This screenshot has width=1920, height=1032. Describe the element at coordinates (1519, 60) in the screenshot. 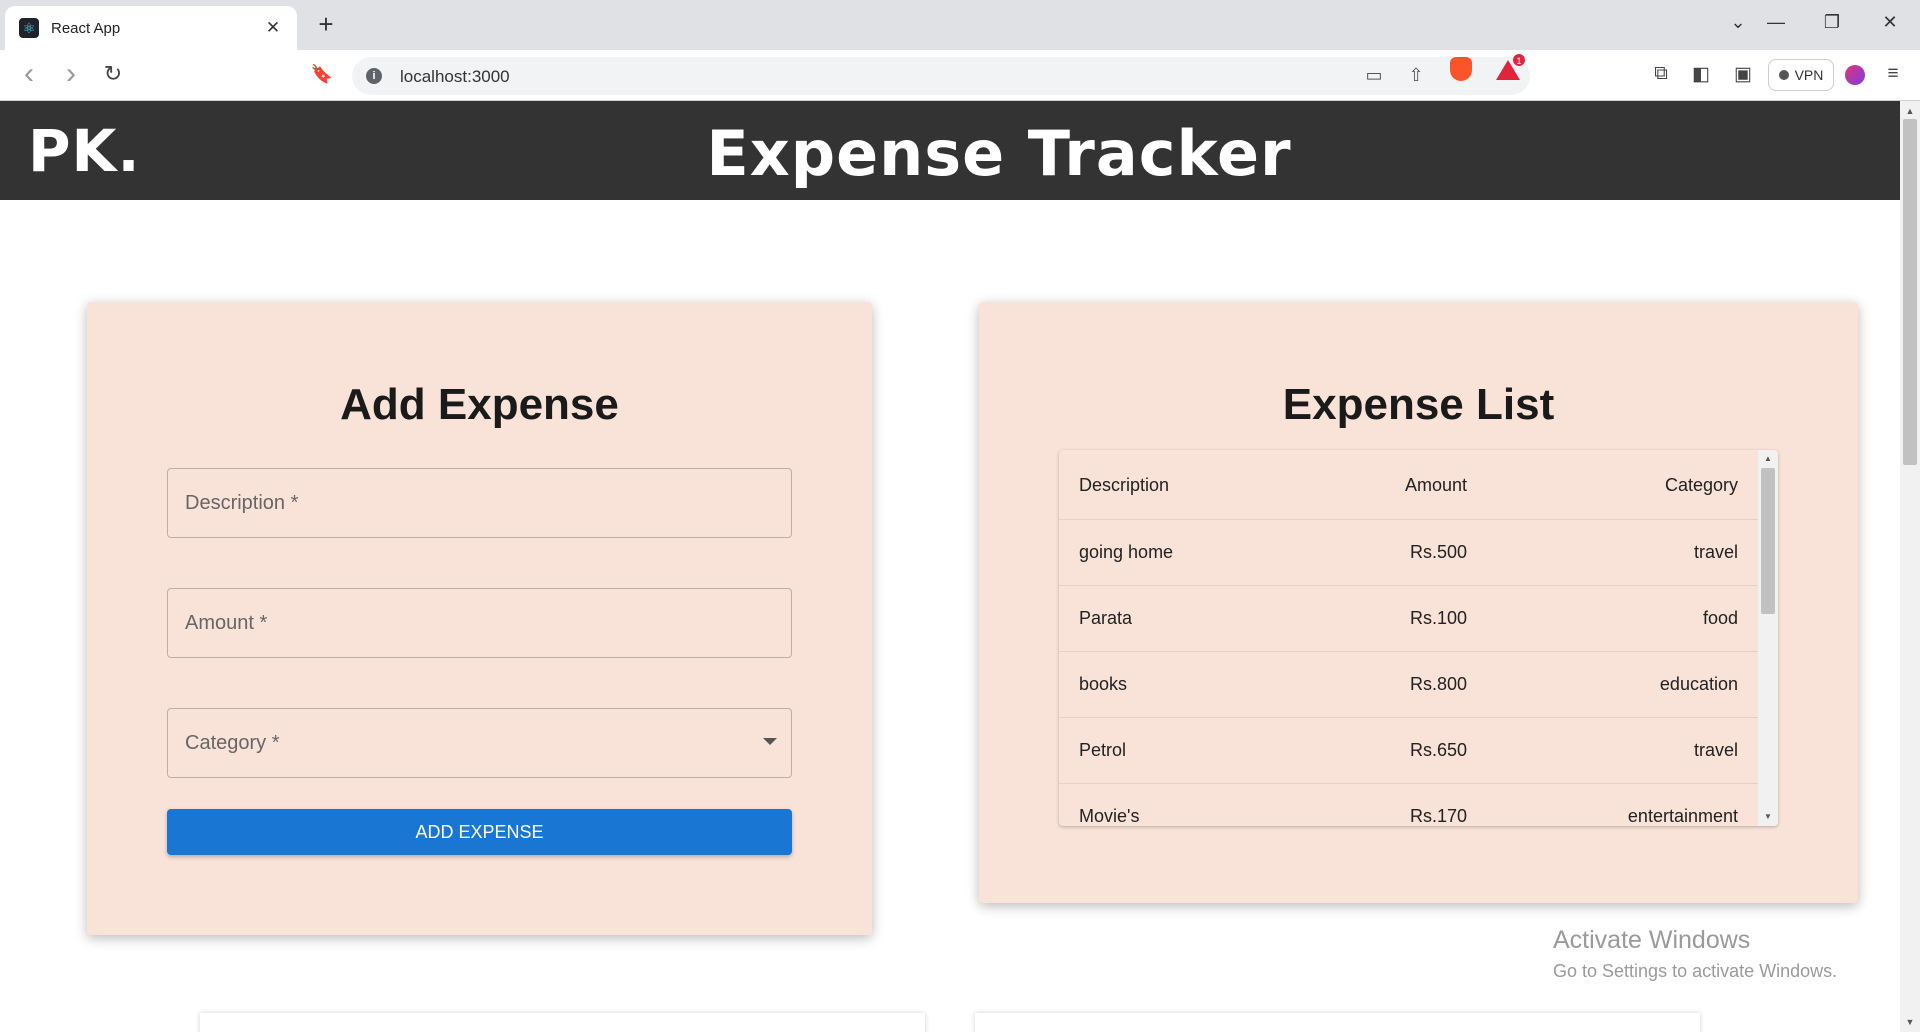

I see `rewards-badge: 1` at that location.